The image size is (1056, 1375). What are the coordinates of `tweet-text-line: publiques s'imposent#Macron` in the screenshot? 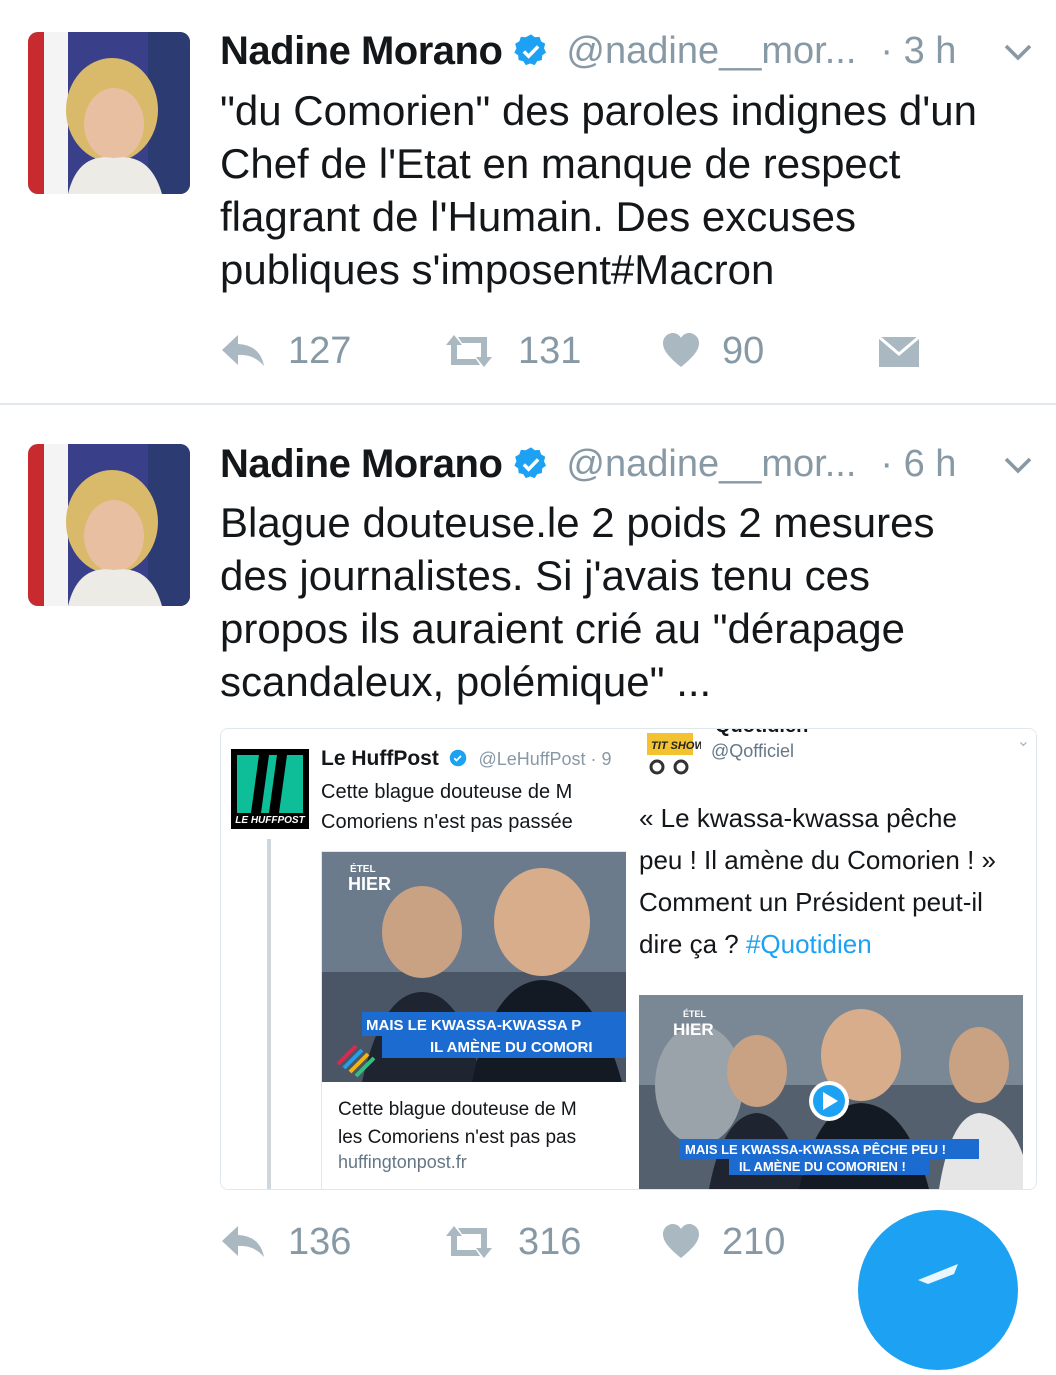 It's located at (497, 269).